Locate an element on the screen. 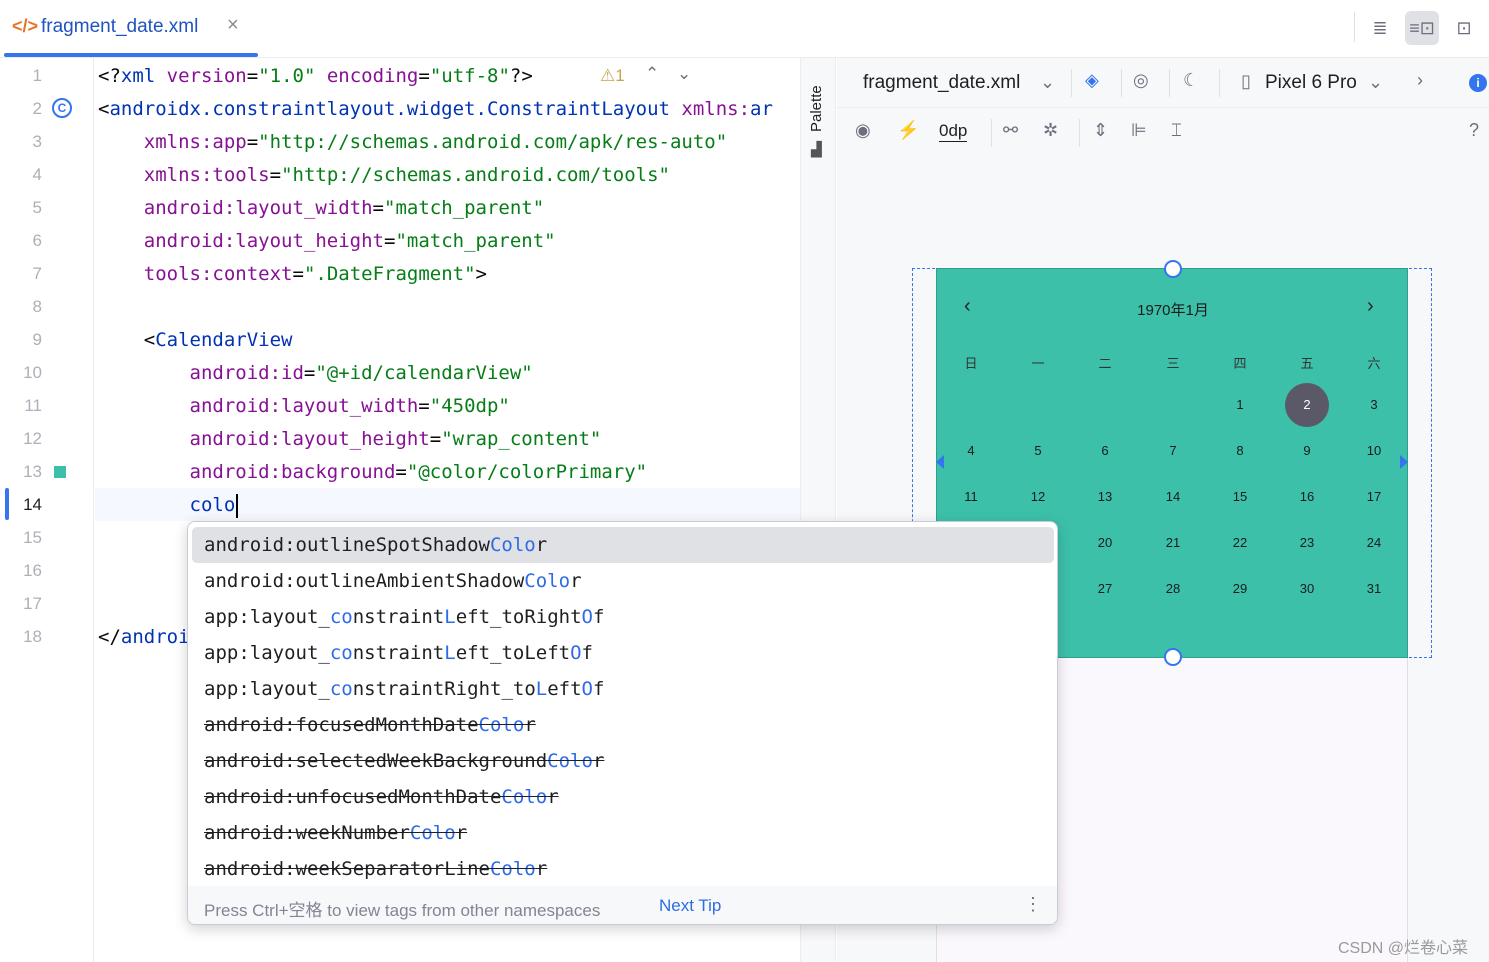 The height and width of the screenshot is (962, 1489). calendar-day: 24 is located at coordinates (1374, 543).